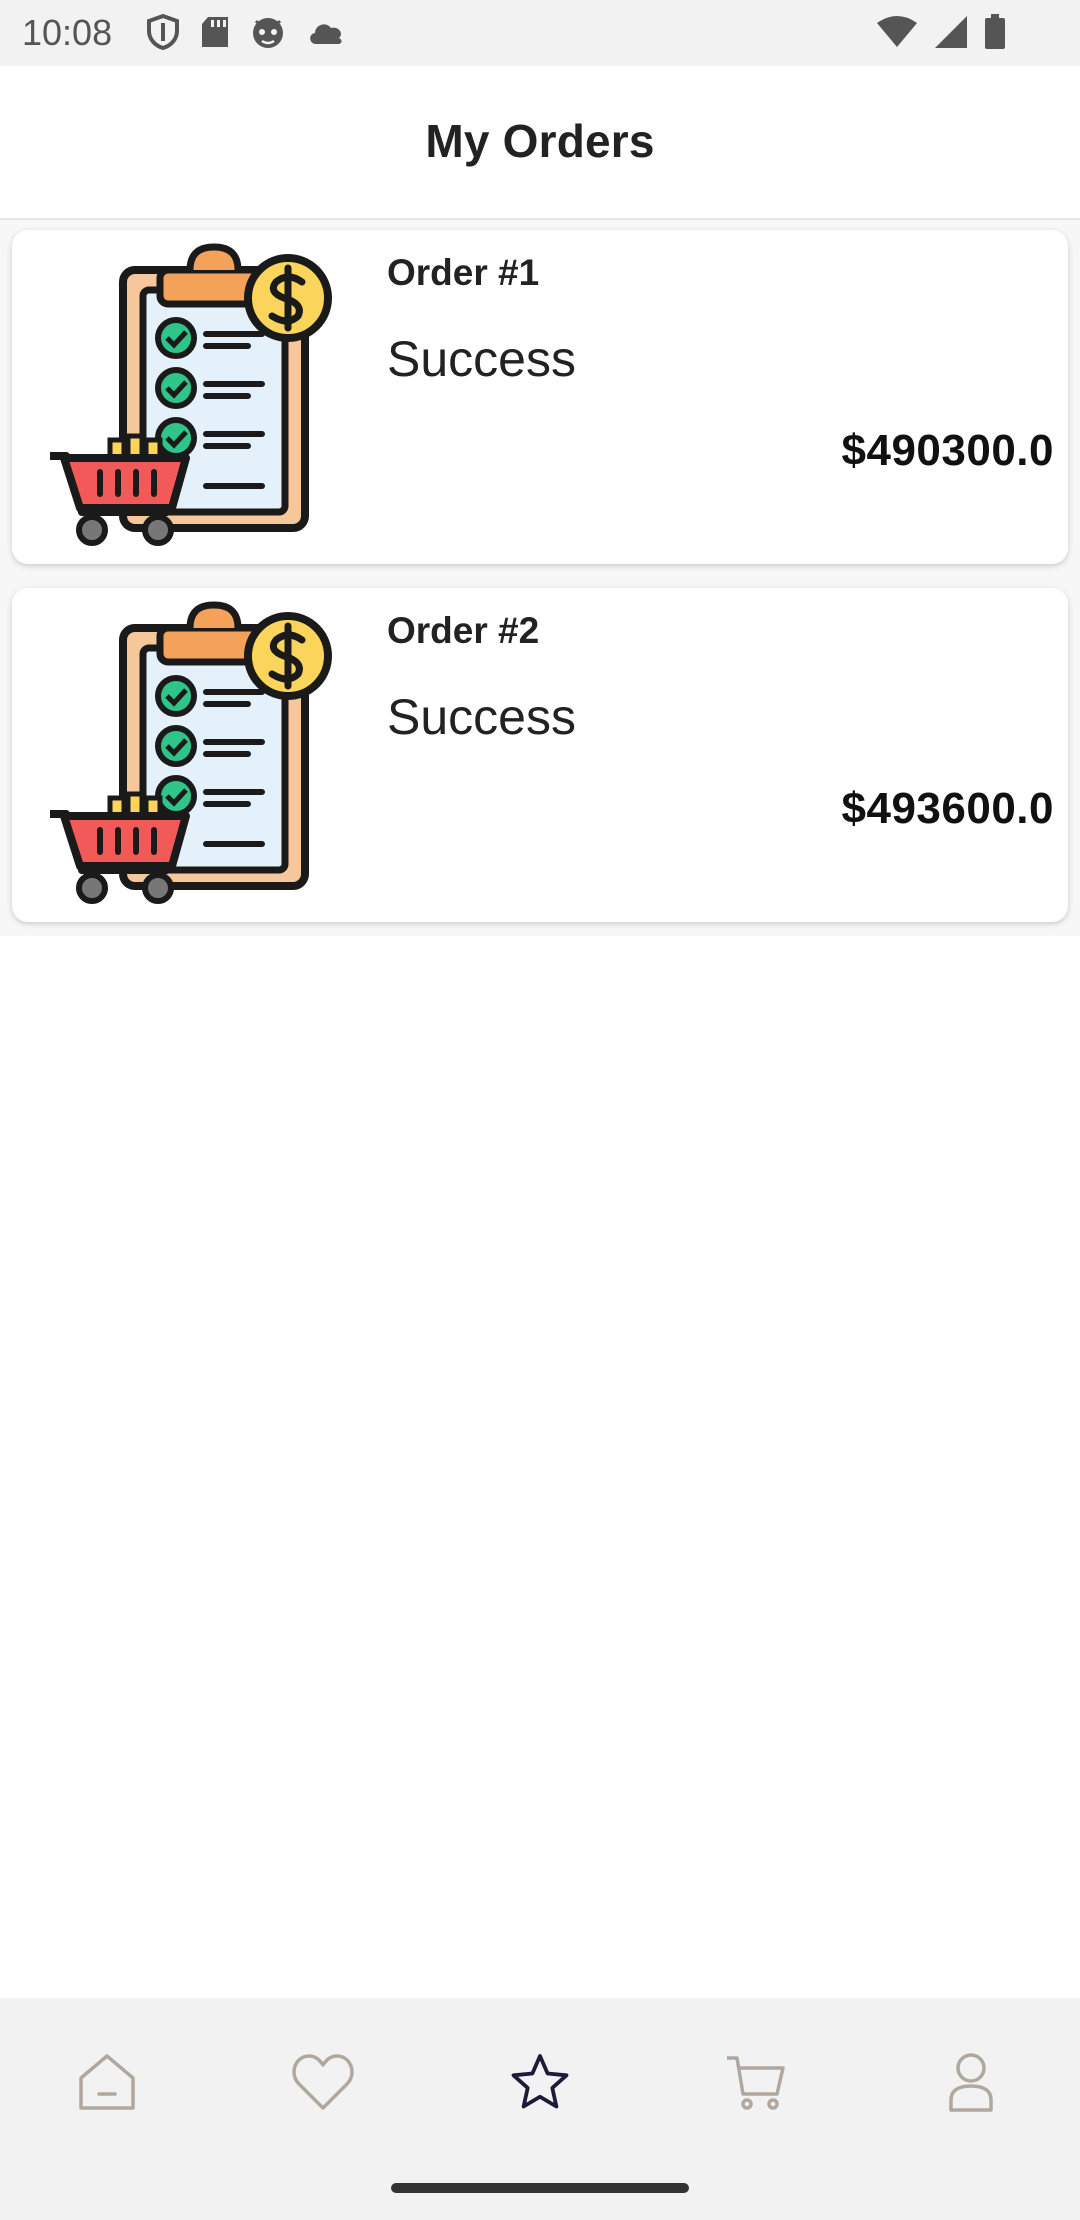 This screenshot has width=1080, height=2220. I want to click on heart-icon, so click(323, 2084).